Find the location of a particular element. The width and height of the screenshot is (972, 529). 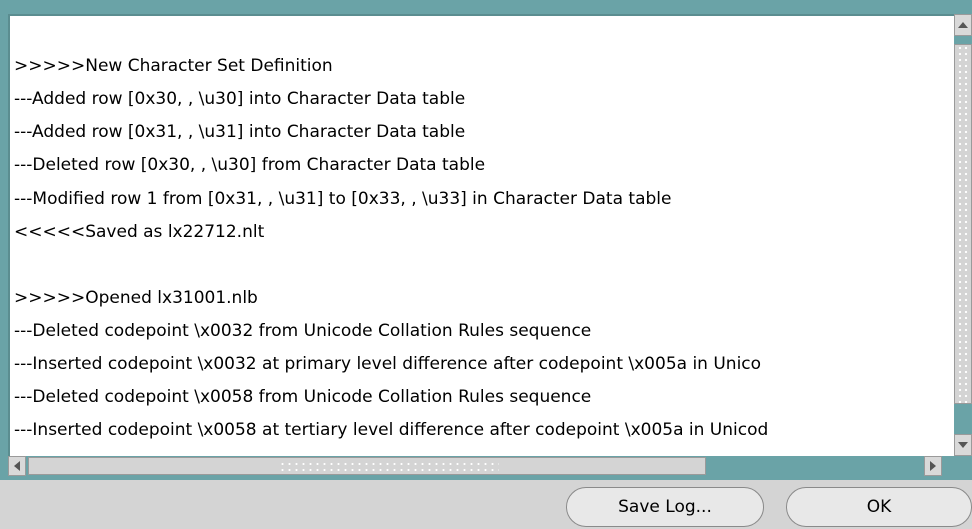

scroll-grip is located at coordinates (389, 467).